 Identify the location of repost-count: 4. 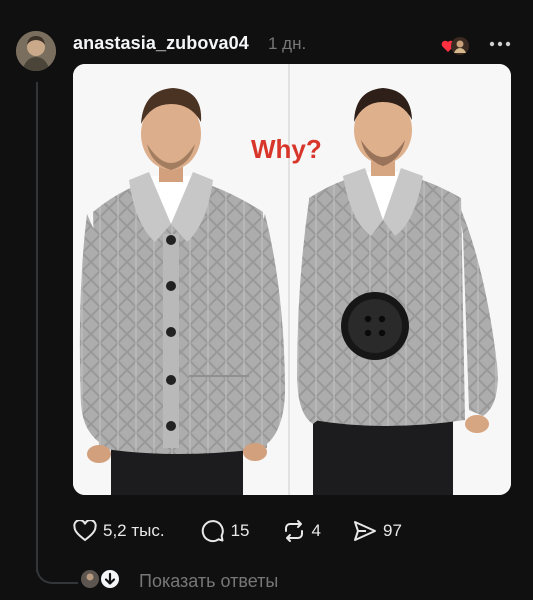
(316, 530).